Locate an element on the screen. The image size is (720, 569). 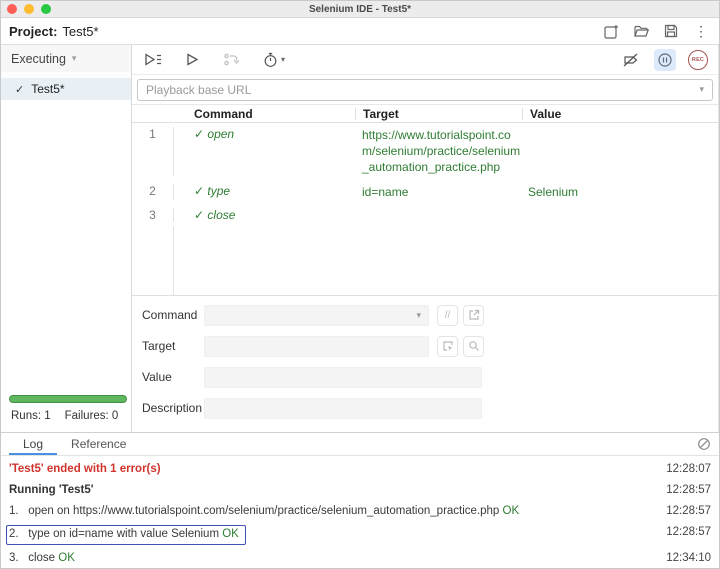
project-label: Project: is located at coordinates (33, 31).